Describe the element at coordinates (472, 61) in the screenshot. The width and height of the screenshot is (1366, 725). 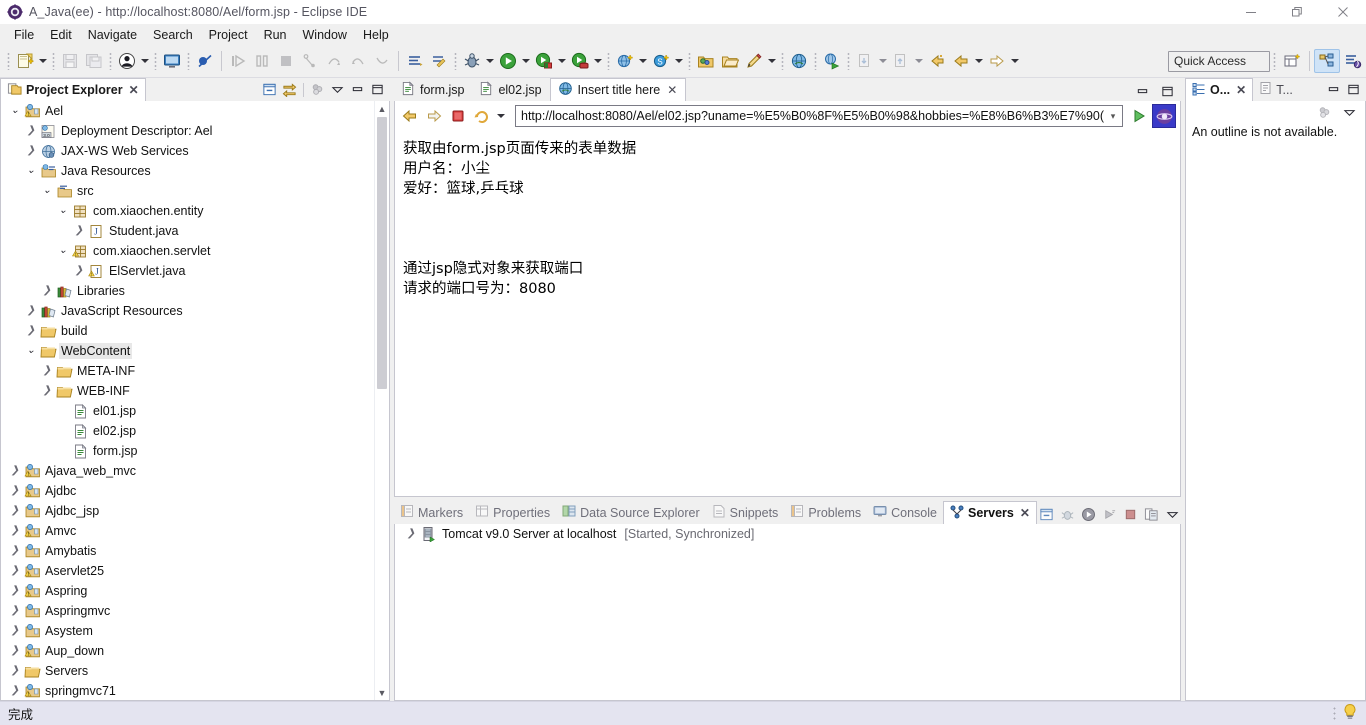
I see `debug-bug-icon` at that location.